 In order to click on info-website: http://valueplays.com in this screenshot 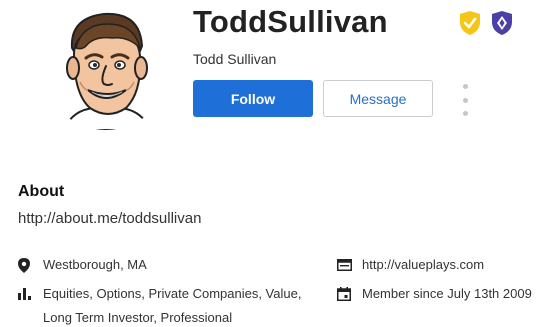, I will do `click(410, 265)`.